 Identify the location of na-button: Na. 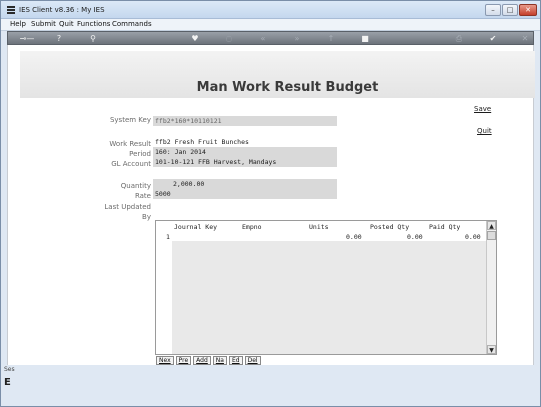
(219, 360).